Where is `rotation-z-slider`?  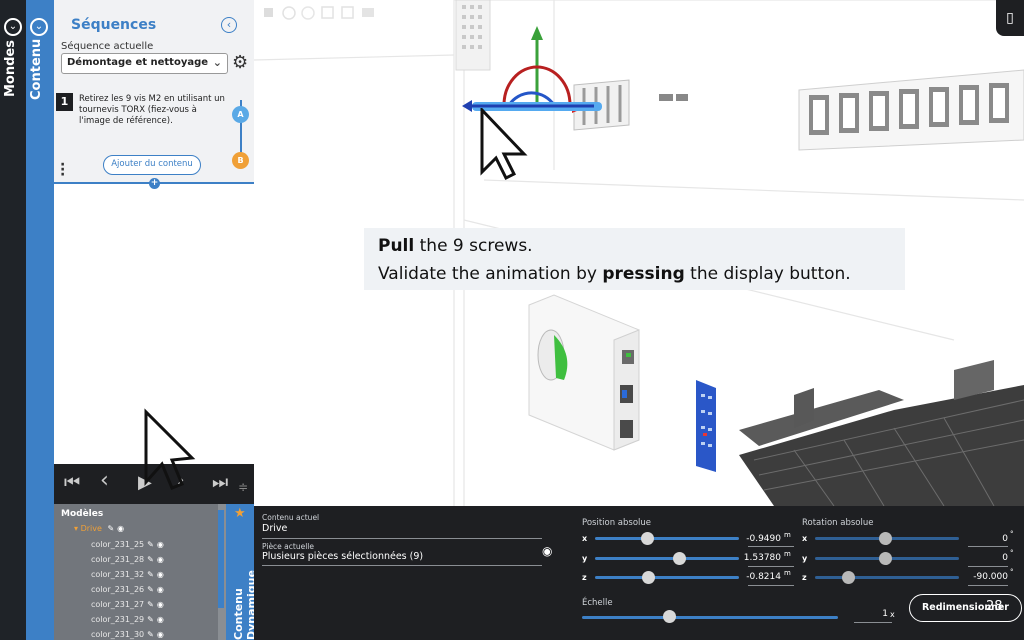
rotation-z-slider is located at coordinates (887, 577).